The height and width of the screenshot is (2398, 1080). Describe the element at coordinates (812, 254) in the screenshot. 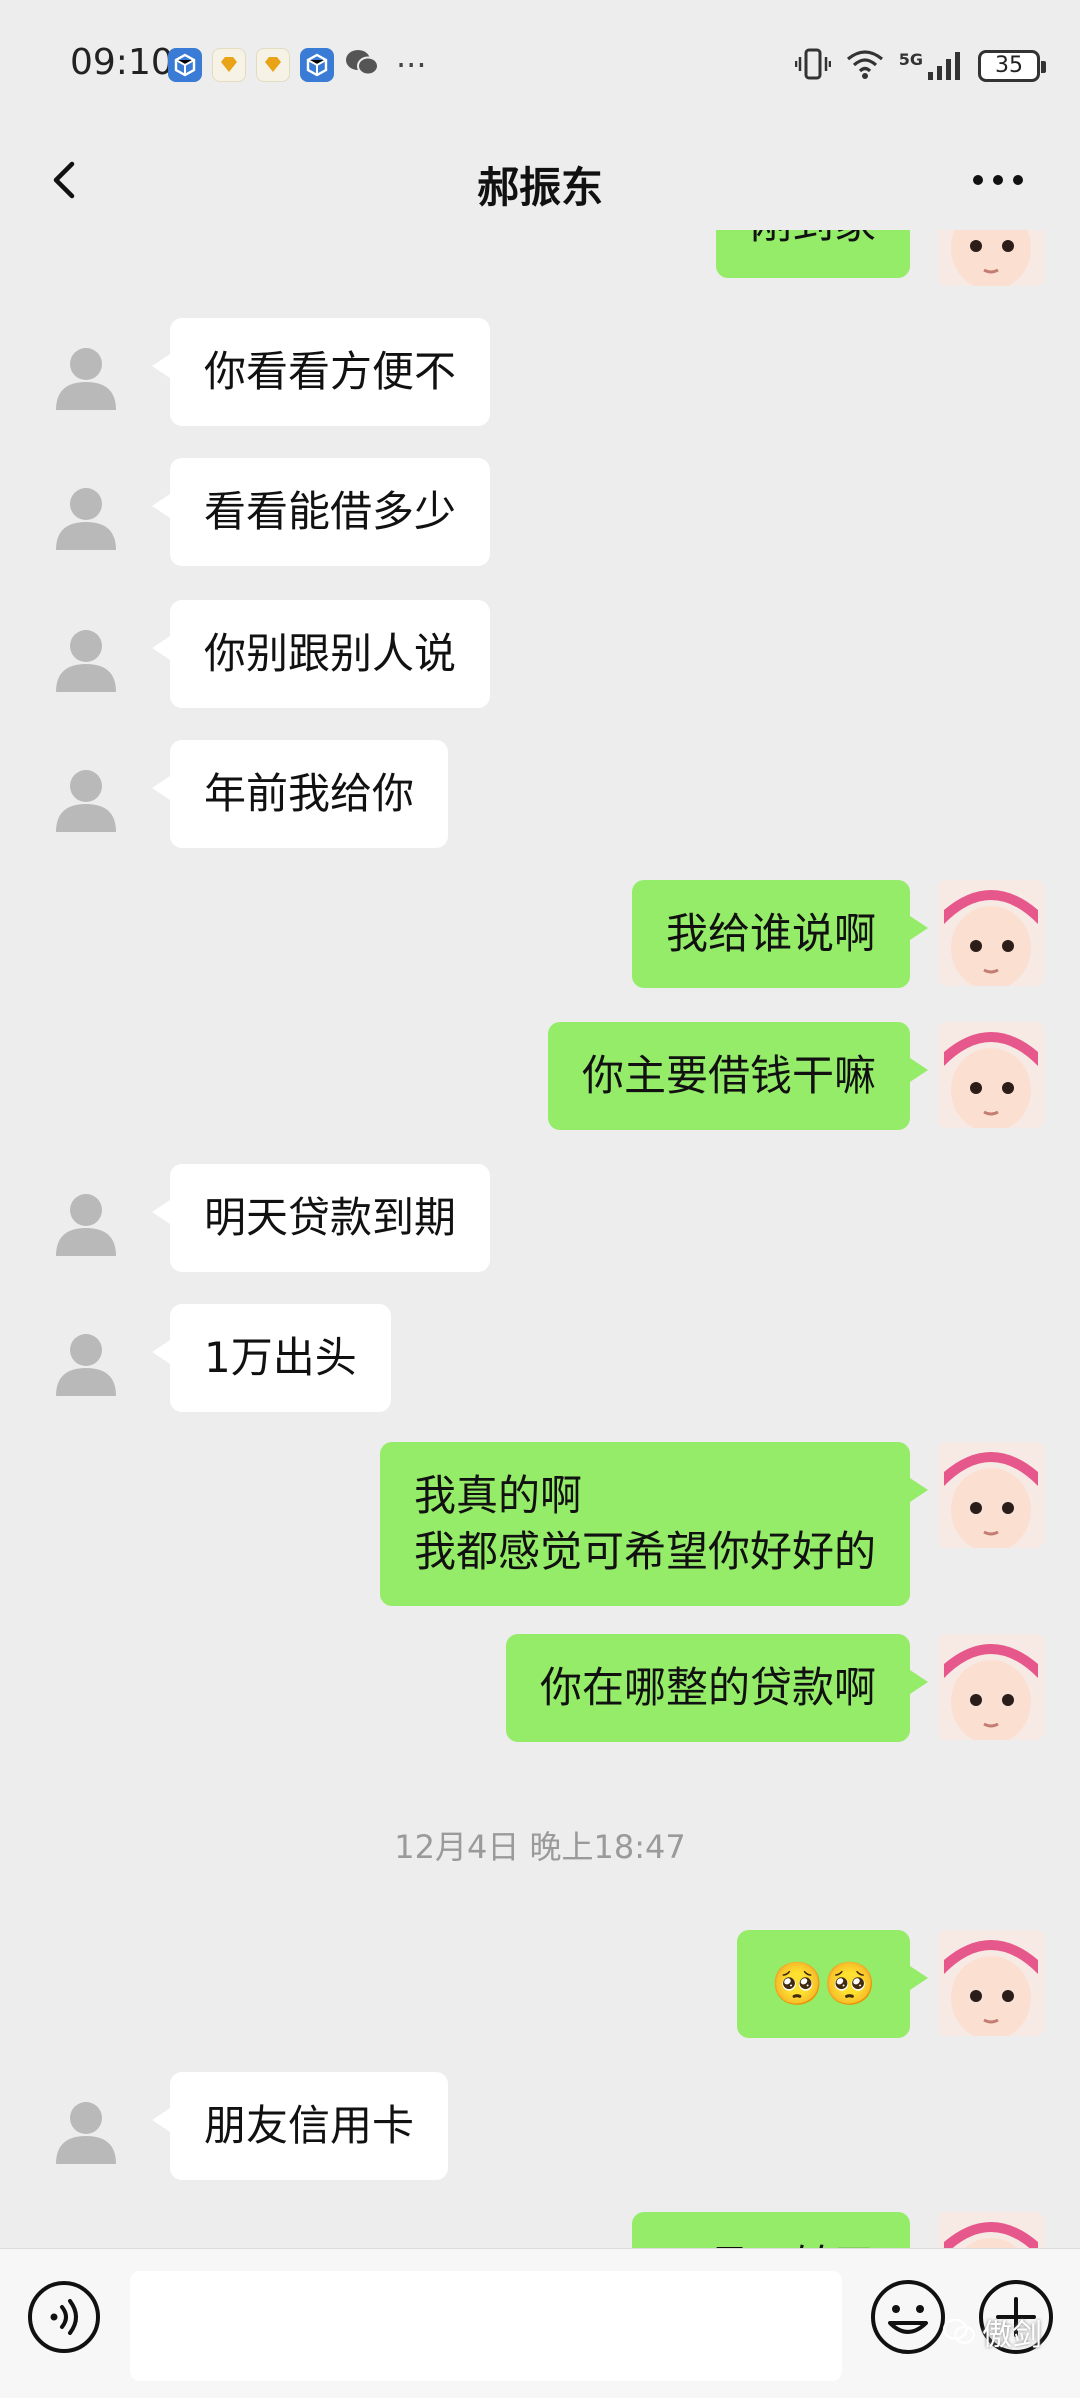

I see `message-bubble-outgoing: 刚到家` at that location.